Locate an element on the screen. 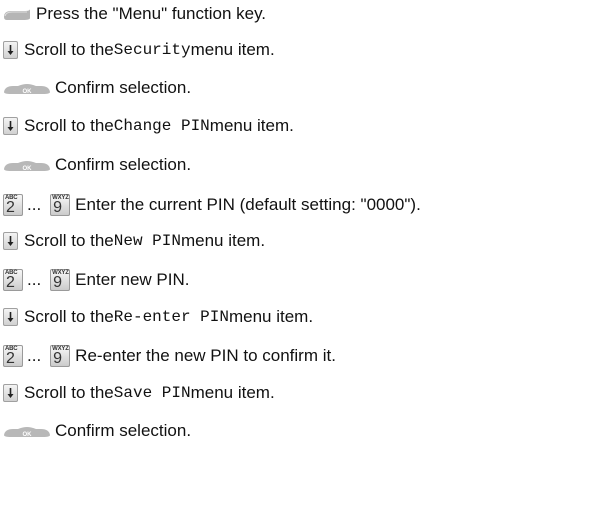 Image resolution: width=593 pixels, height=521 pixels. step-2: Scroll to the Security menu item. is located at coordinates (139, 50).